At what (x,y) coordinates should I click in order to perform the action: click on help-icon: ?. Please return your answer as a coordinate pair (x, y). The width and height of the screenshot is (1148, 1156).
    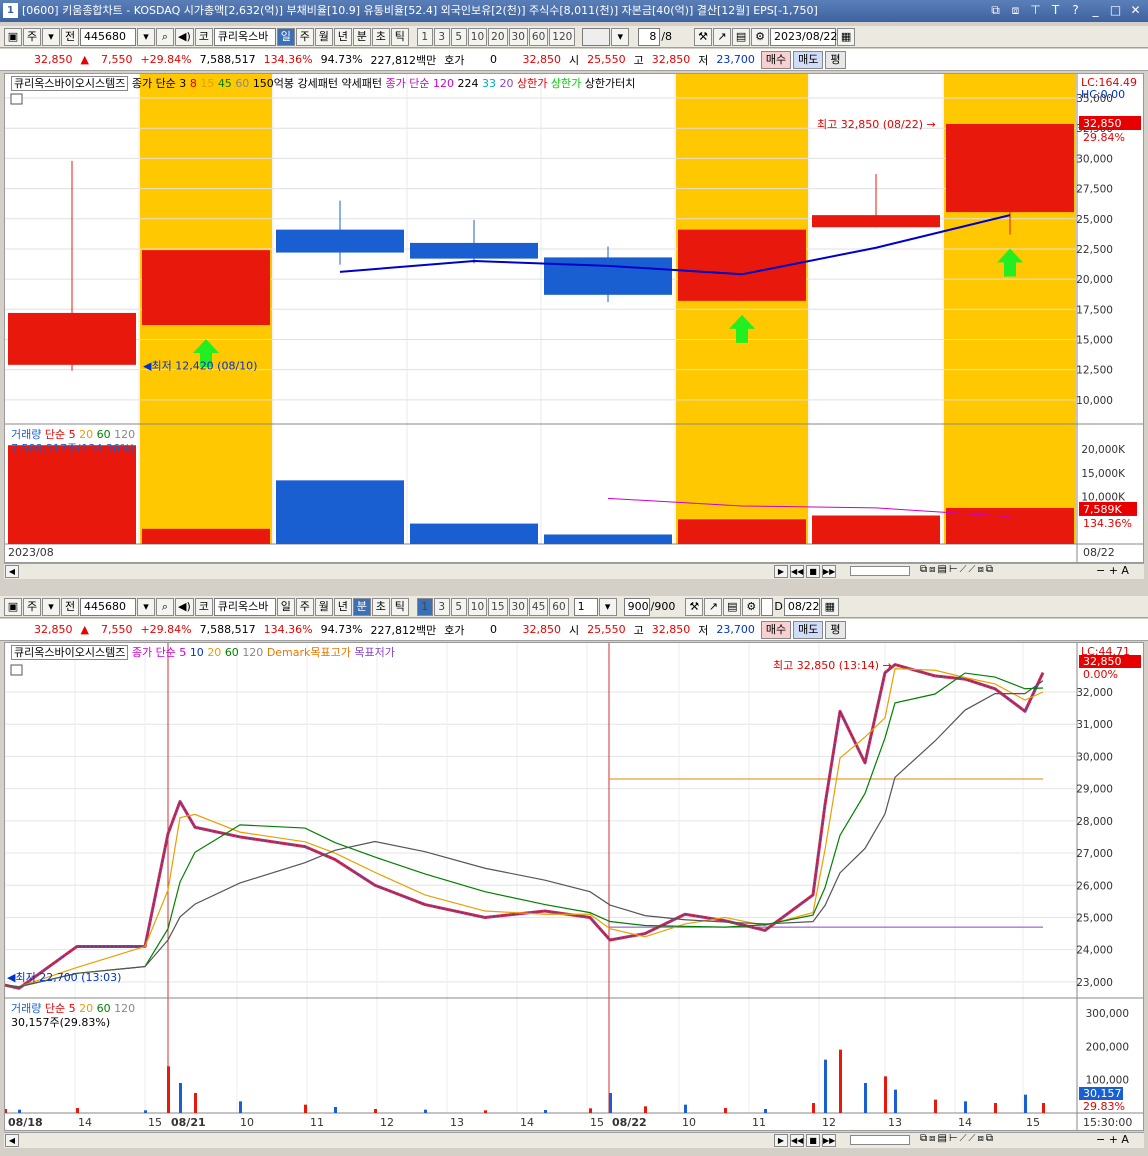
    Looking at the image, I should click on (1075, 10).